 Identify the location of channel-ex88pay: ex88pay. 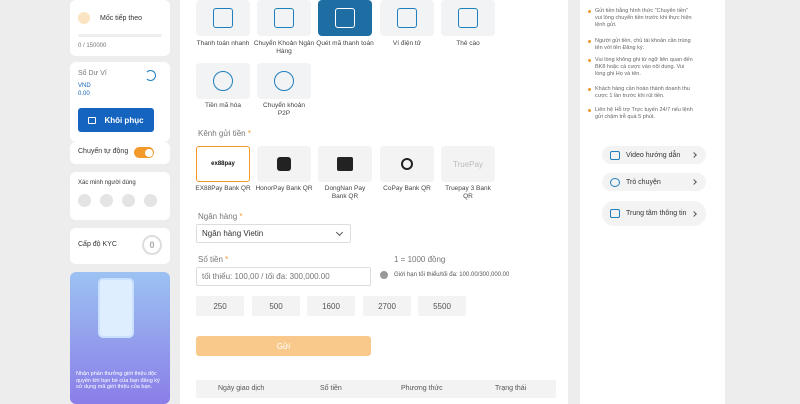
(223, 164).